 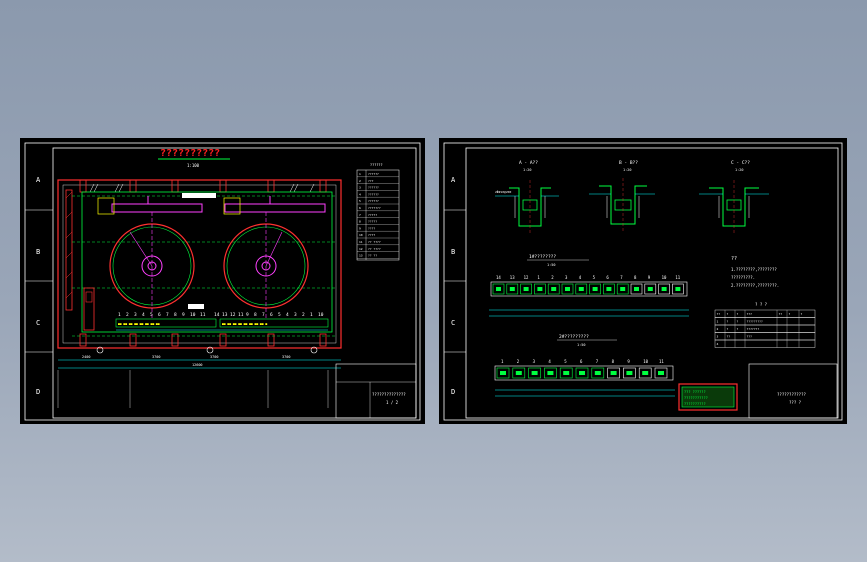 I want to click on approval-stamp: ??? ?????? ??????????? ??????????, so click(x=708, y=397).